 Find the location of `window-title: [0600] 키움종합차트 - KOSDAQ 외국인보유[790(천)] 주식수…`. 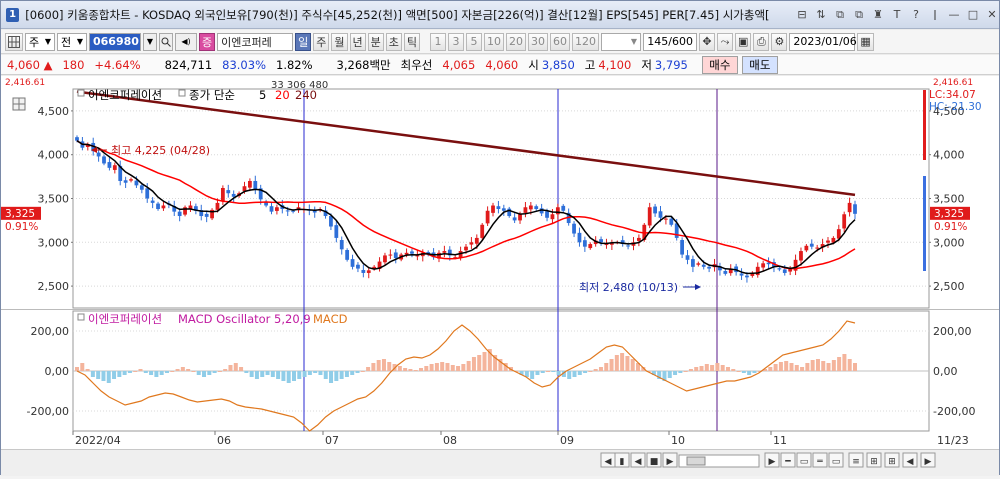

window-title: [0600] 키움종합차트 - KOSDAQ 외국인보유[790(천)] 주식수… is located at coordinates (397, 14).